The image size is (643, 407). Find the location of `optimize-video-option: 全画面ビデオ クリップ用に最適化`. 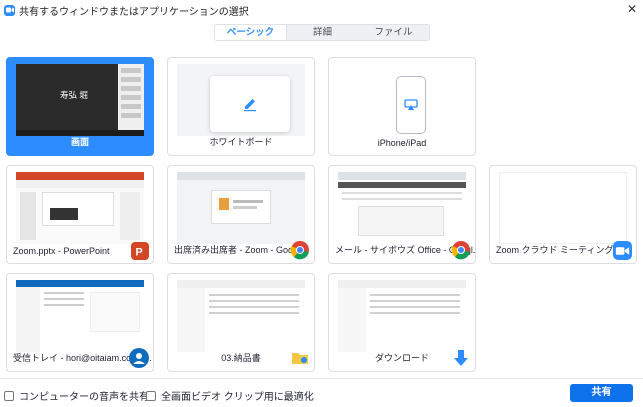

optimize-video-option: 全画面ビデオ クリップ用に最適化 is located at coordinates (230, 395).